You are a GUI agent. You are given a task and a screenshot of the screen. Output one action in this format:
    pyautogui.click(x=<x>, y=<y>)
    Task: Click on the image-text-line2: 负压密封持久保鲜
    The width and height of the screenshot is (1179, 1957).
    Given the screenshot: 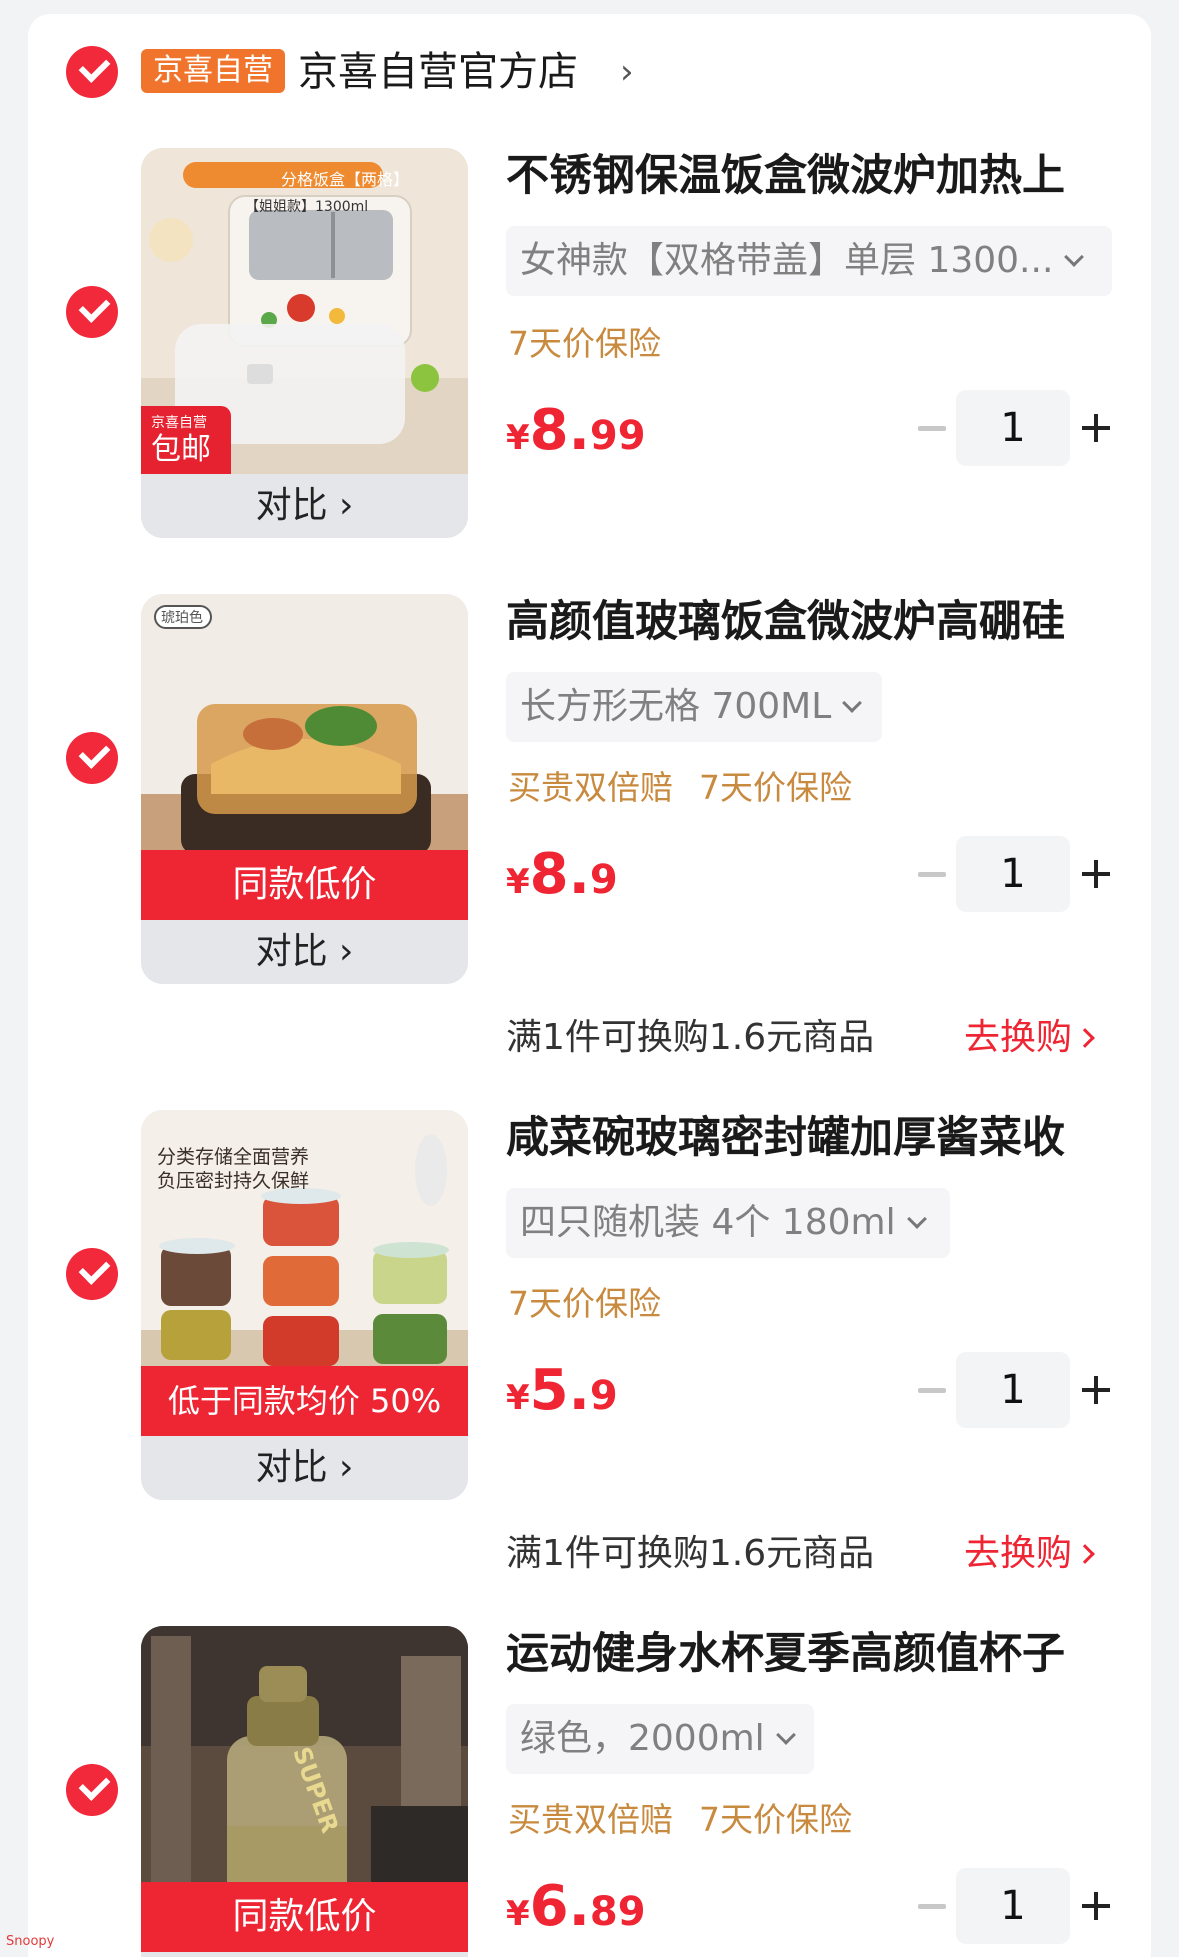 What is the action you would take?
    pyautogui.click(x=233, y=1181)
    